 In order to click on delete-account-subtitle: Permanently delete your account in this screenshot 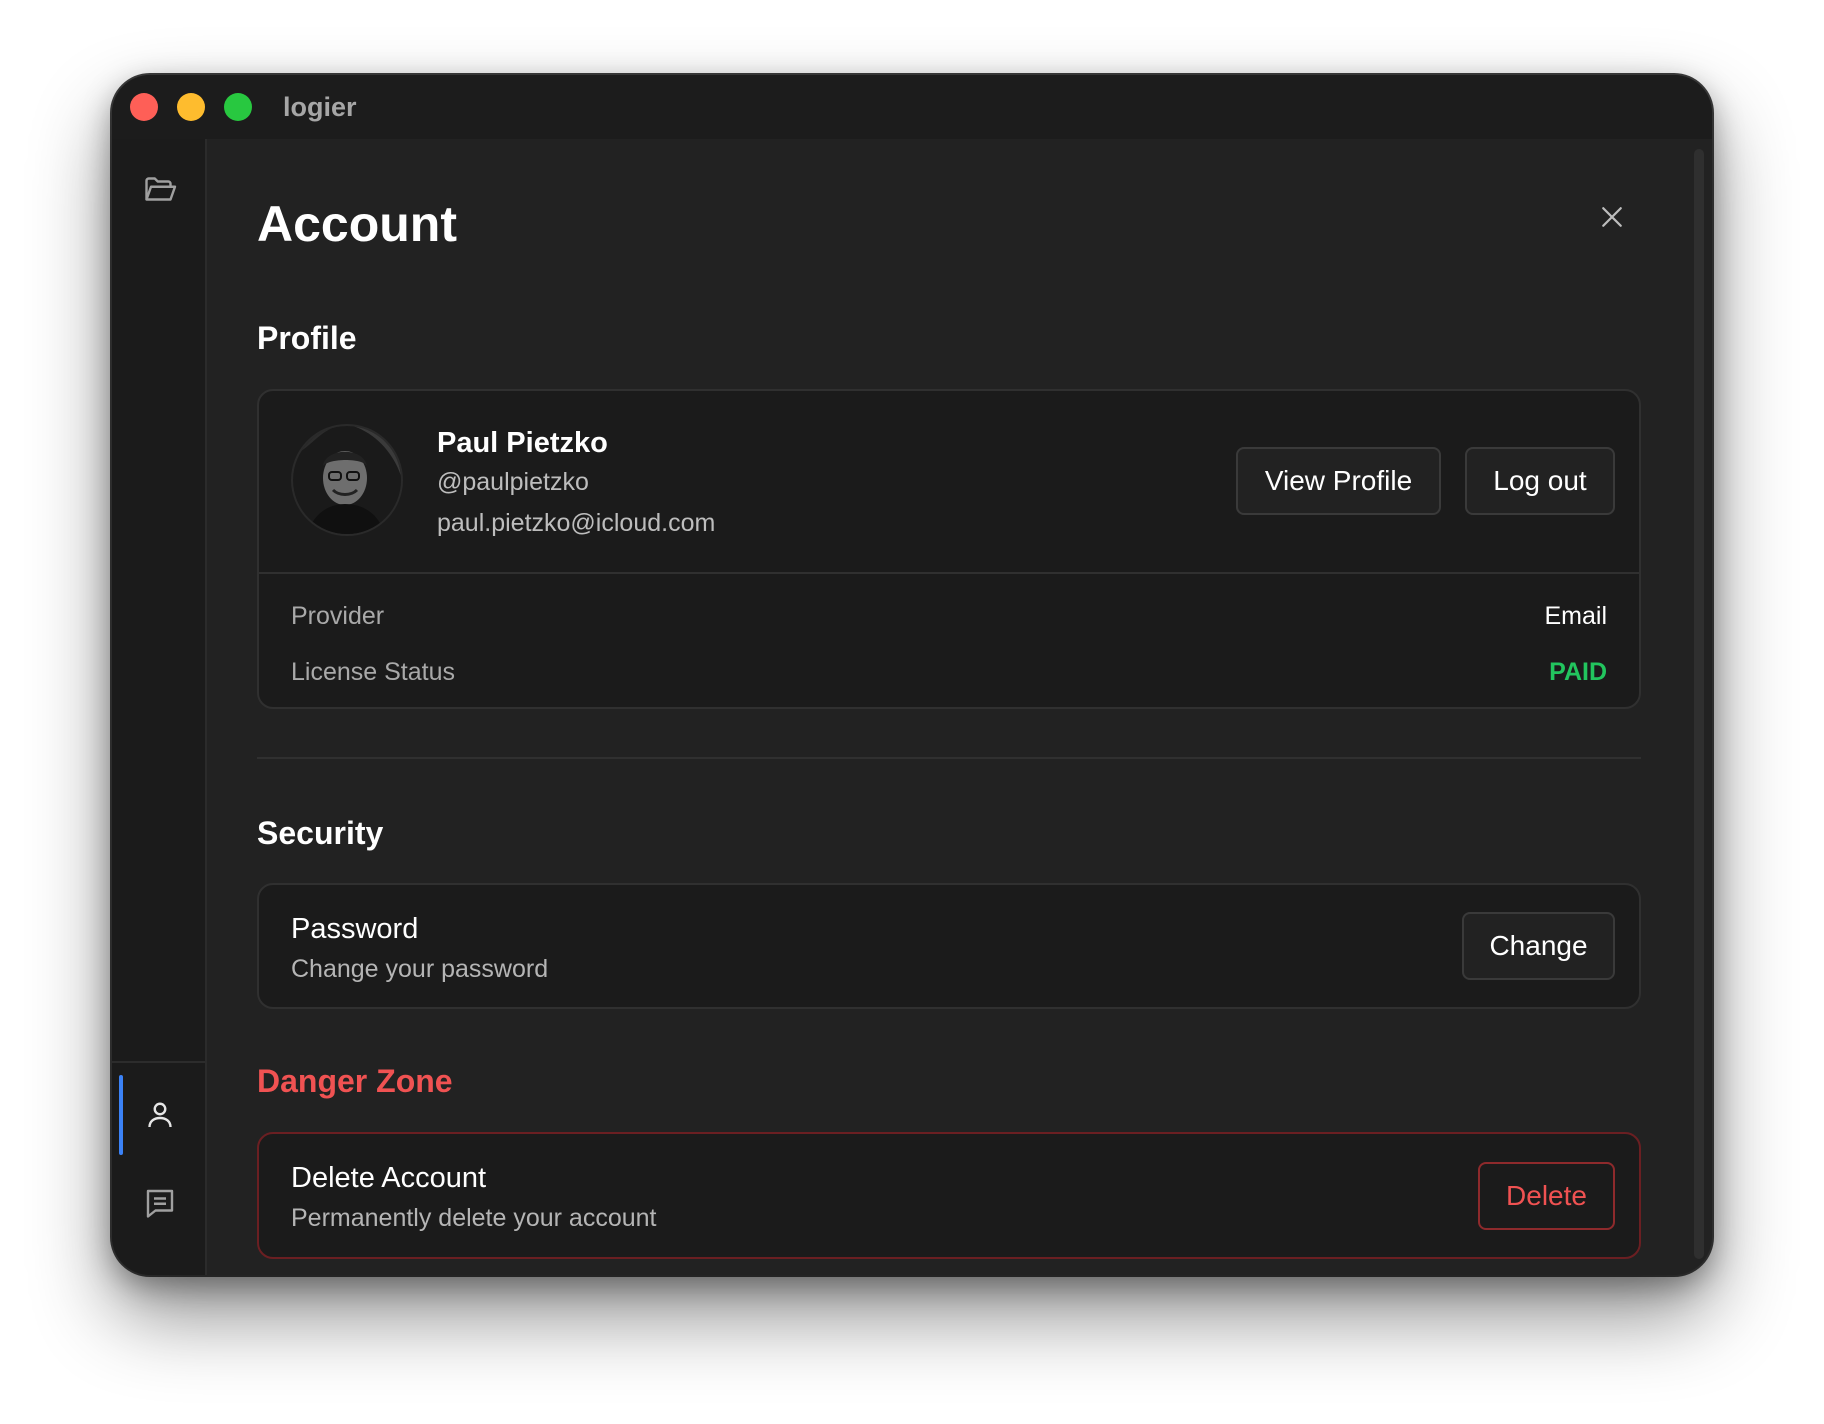, I will do `click(474, 1218)`.